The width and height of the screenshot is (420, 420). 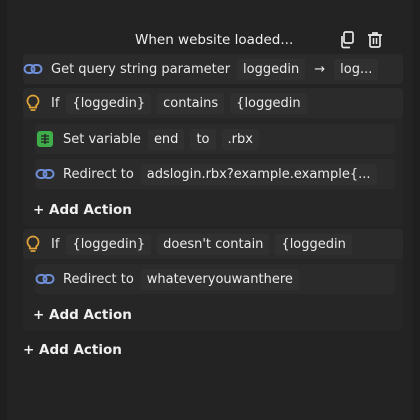 What do you see at coordinates (141, 69) in the screenshot?
I see `get-query-label: Get query string parameter` at bounding box center [141, 69].